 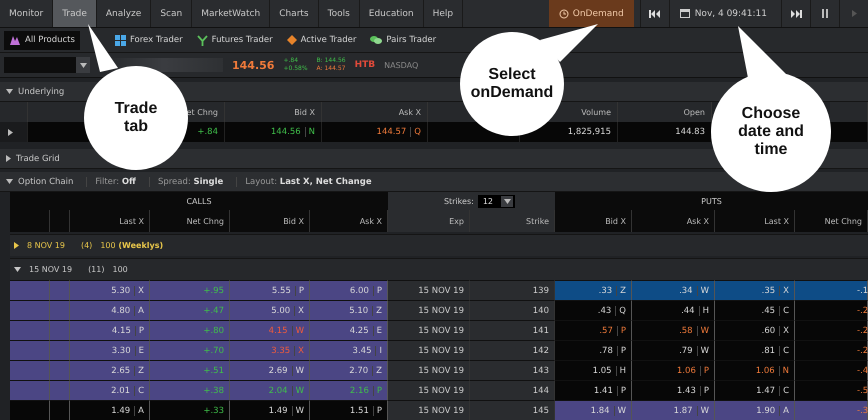 What do you see at coordinates (75, 13) in the screenshot?
I see `menu-tab: Trade` at bounding box center [75, 13].